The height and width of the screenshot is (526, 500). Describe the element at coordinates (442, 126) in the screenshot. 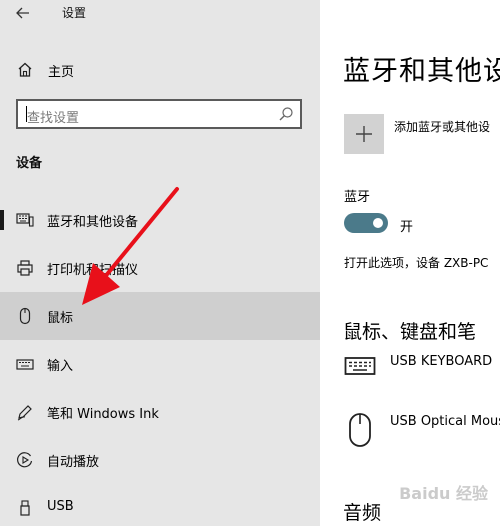

I see `add-device-label: 添加蓝牙或其他设` at that location.